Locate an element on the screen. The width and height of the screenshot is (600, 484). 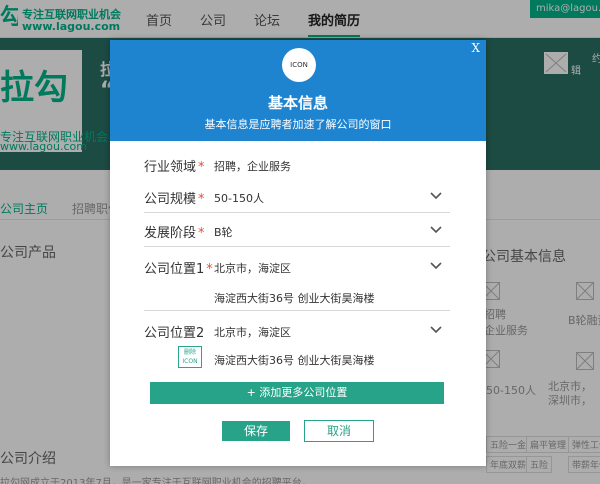
company-size-select: 50-150人 is located at coordinates (239, 198).